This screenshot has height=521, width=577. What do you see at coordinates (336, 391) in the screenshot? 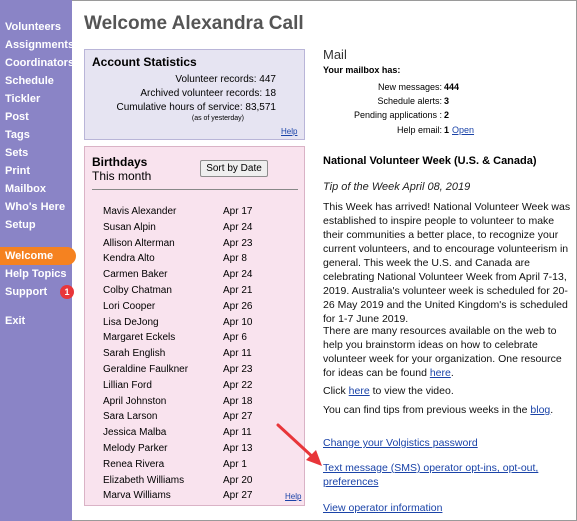
I see `news-paragraph-3-start: Click` at bounding box center [336, 391].